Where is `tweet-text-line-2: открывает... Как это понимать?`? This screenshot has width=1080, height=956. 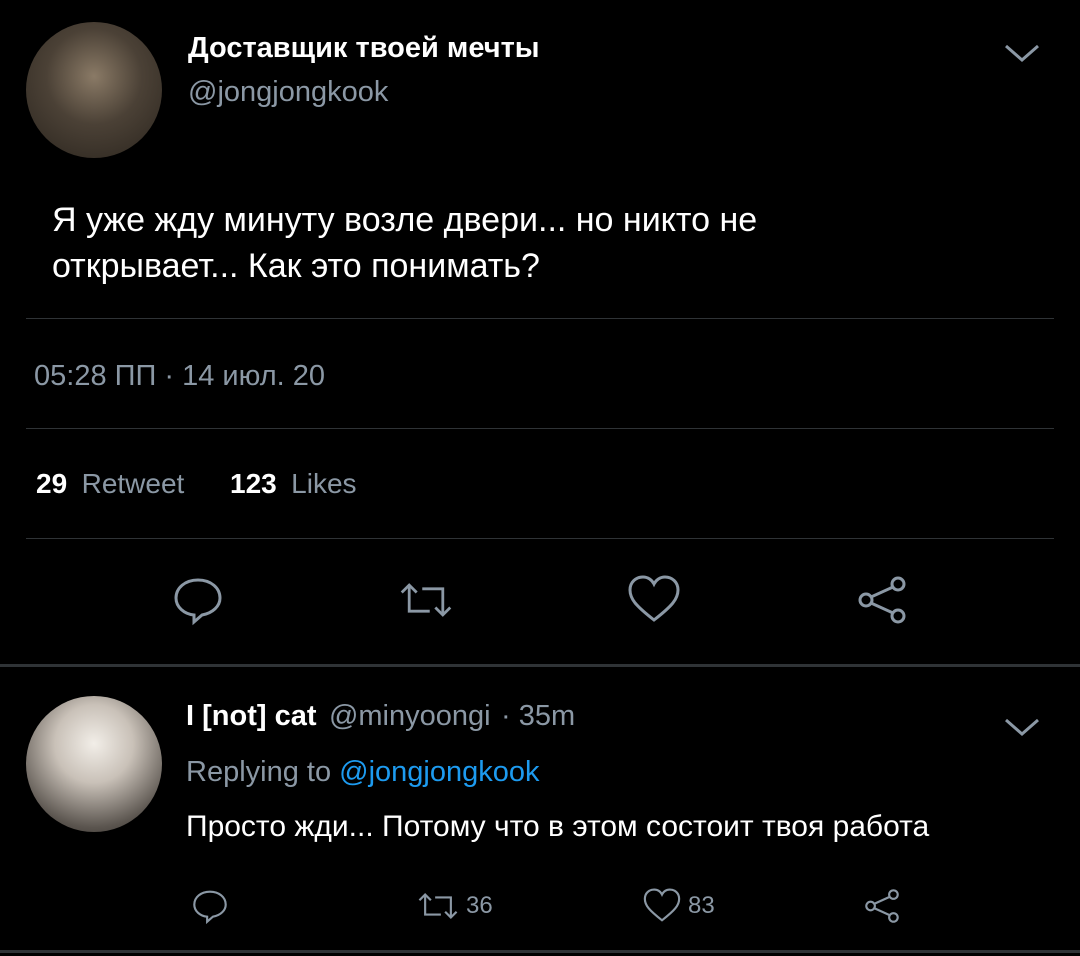 tweet-text-line-2: открывает... Как это понимать? is located at coordinates (296, 266).